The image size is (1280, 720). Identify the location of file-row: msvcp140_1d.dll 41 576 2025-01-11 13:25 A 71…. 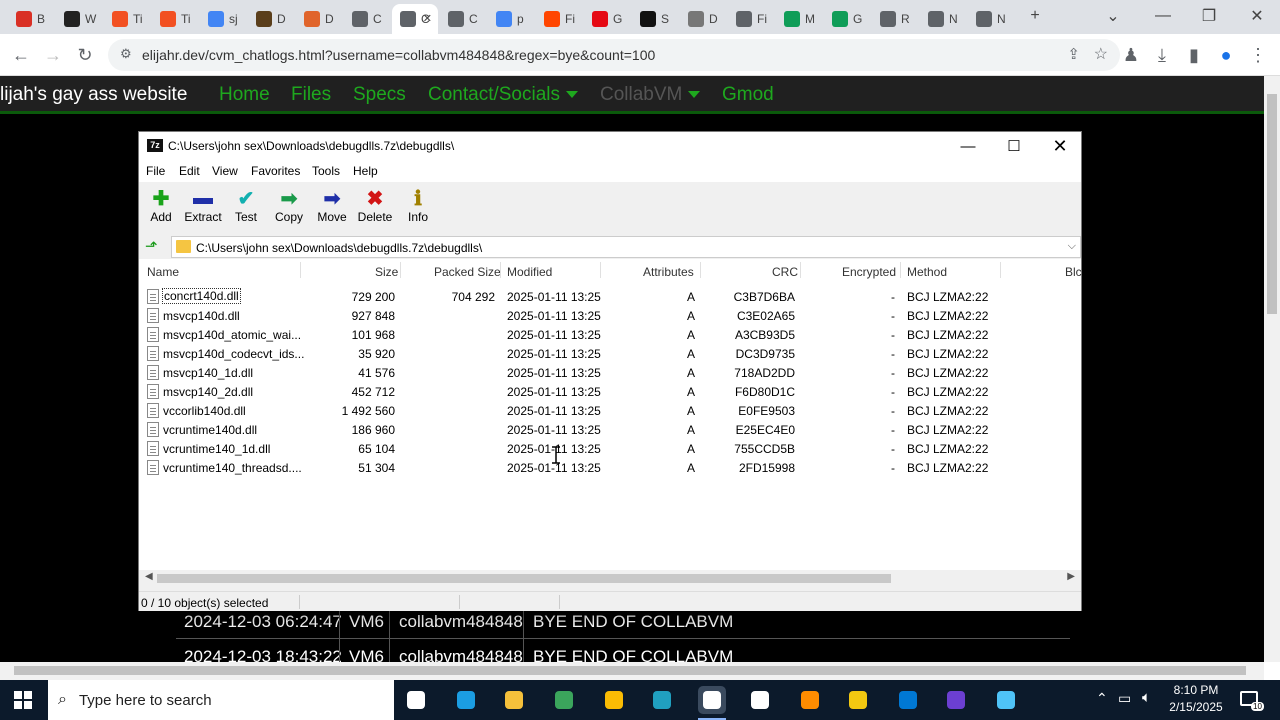
(610, 372).